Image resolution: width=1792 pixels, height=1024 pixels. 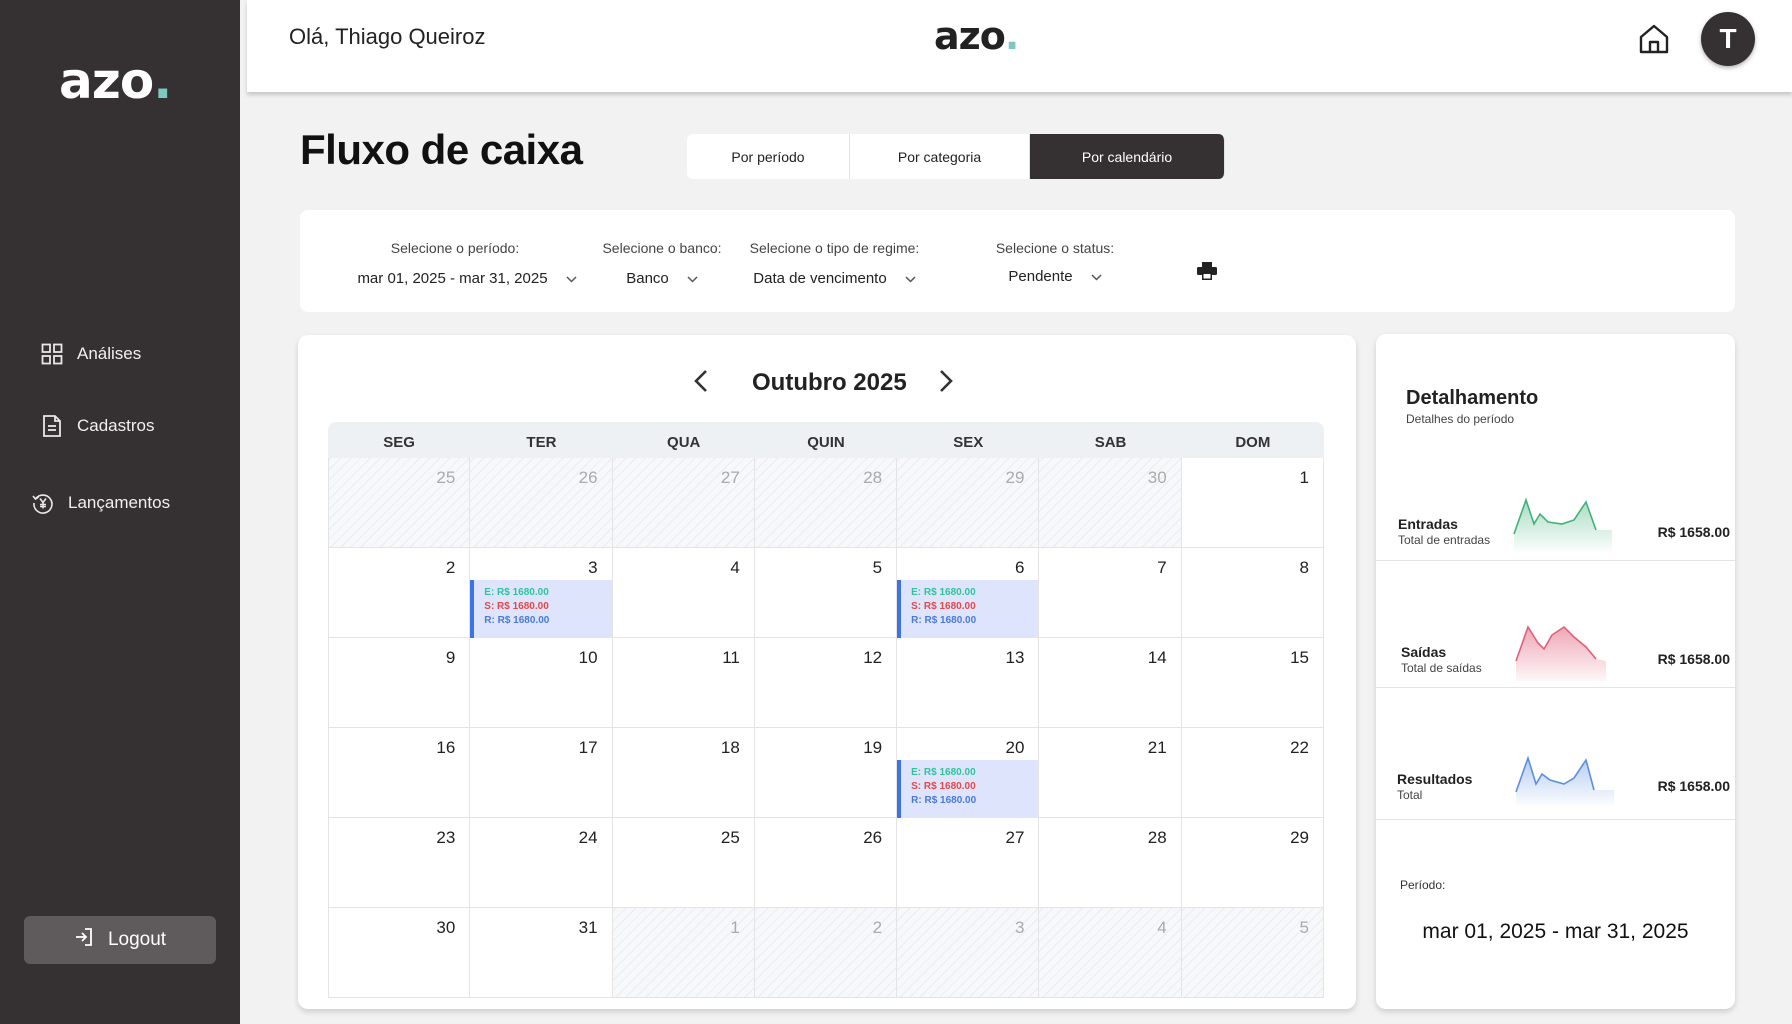 What do you see at coordinates (1015, 837) in the screenshot?
I see `day-number: 27` at bounding box center [1015, 837].